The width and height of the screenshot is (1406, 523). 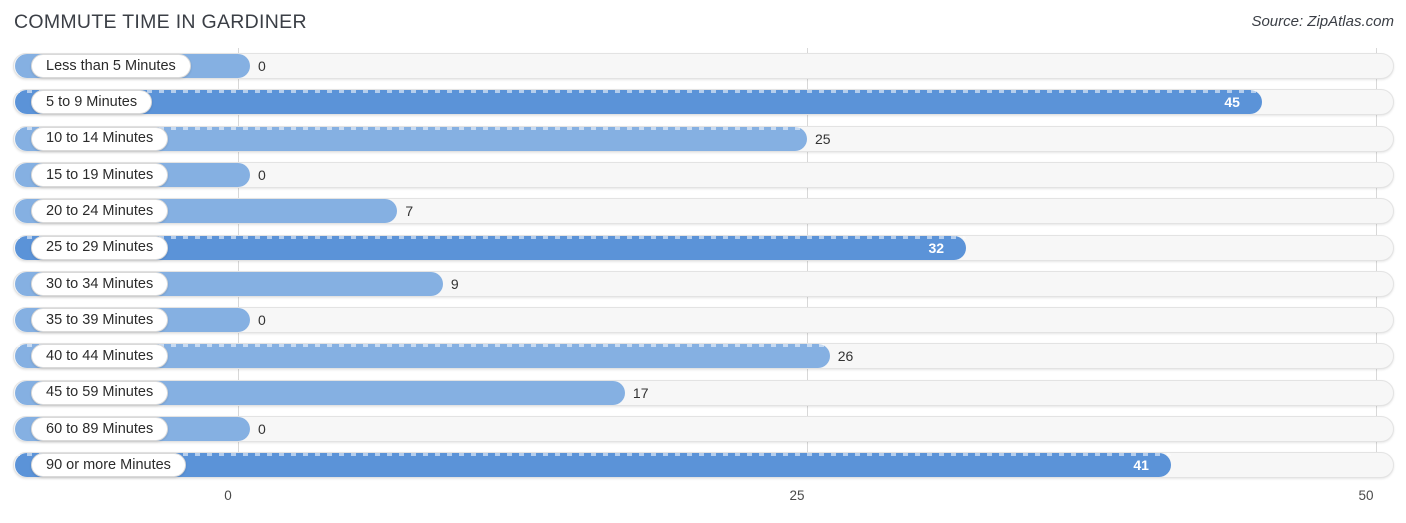 I want to click on x-axis: 0 25 50, so click(x=703, y=501).